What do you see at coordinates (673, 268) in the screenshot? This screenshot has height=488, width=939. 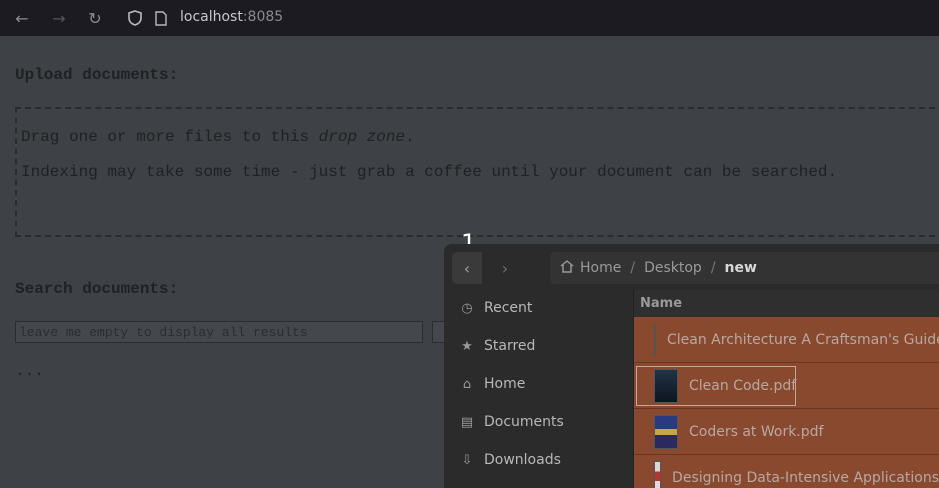 I see `breadcrumb-desktop: Desktop` at bounding box center [673, 268].